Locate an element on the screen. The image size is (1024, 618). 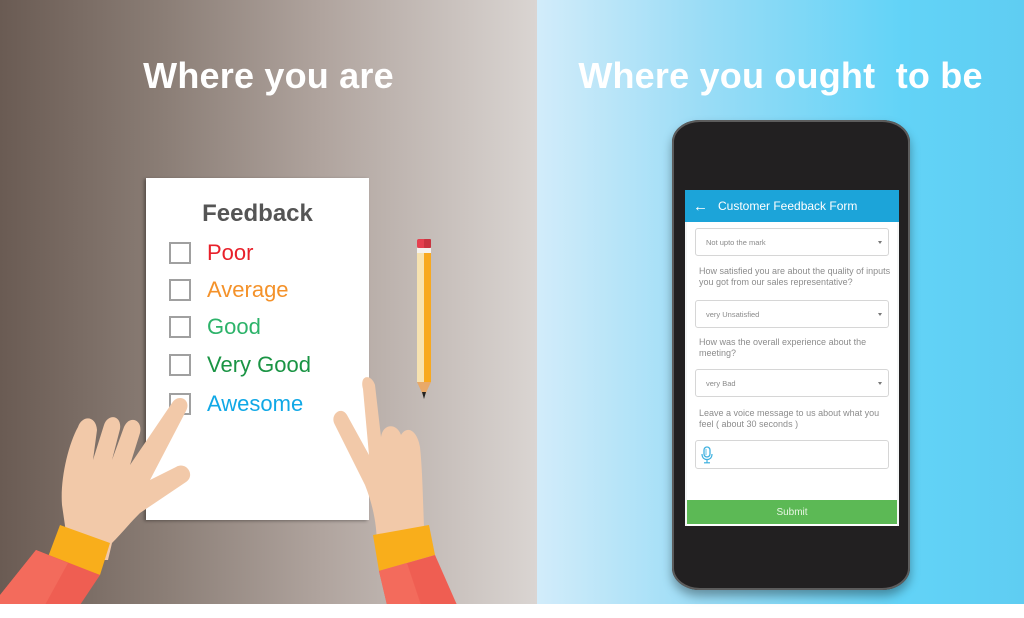
back-arrow-icon: ← is located at coordinates (700, 206).